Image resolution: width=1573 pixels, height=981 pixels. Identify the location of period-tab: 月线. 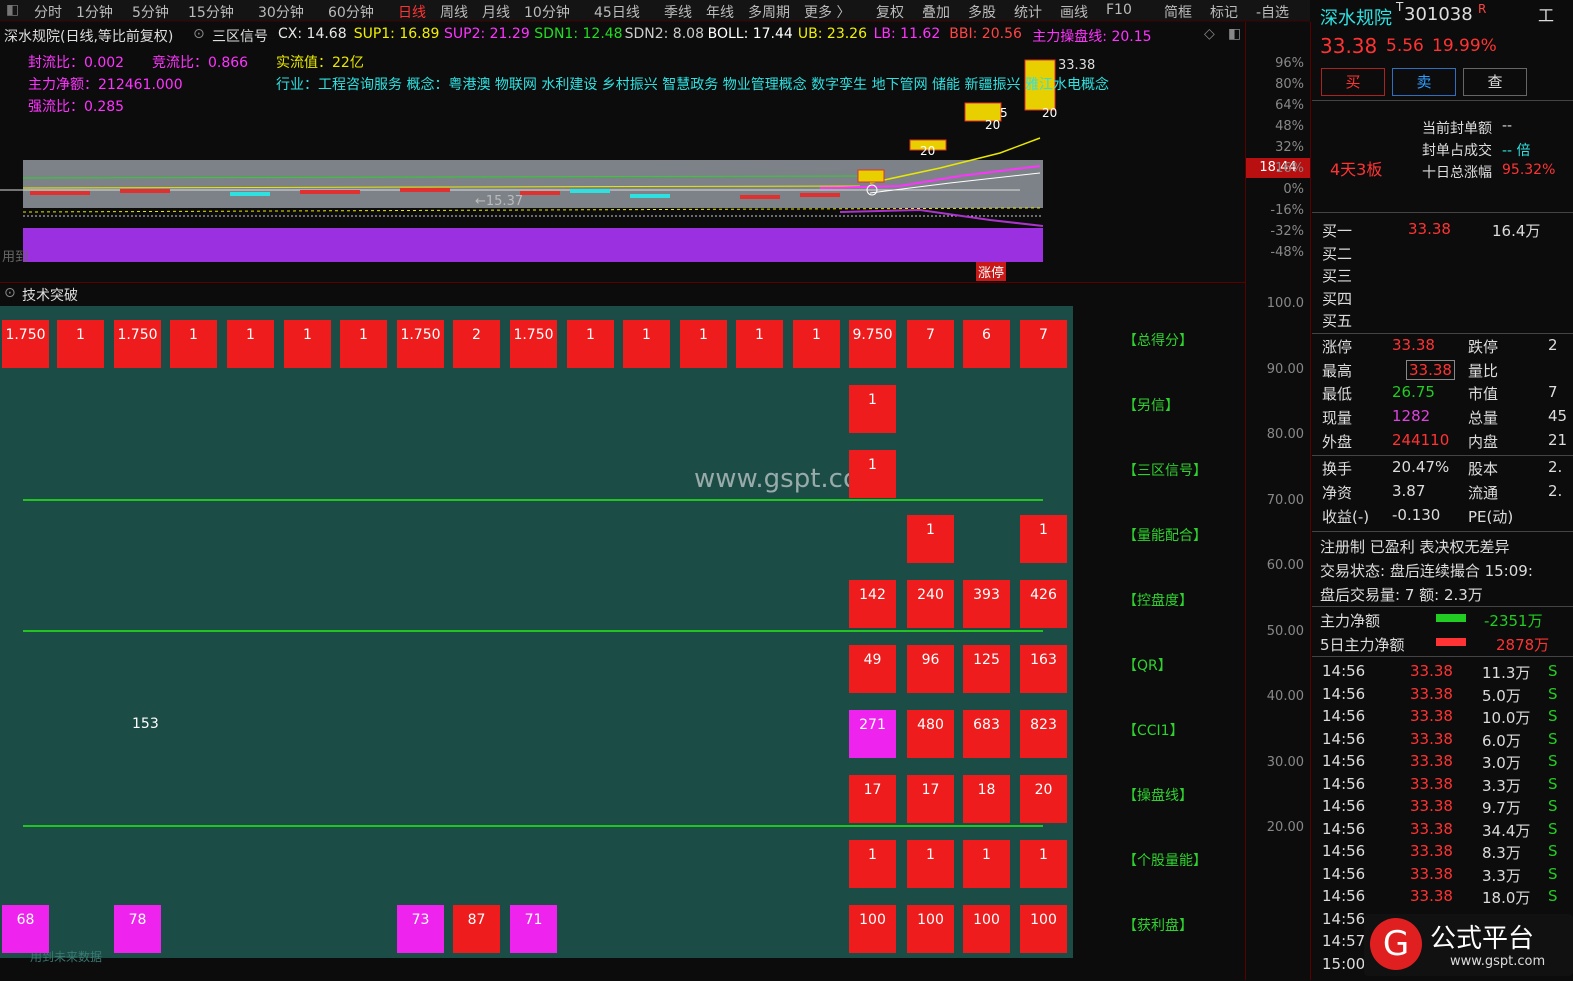
(496, 12).